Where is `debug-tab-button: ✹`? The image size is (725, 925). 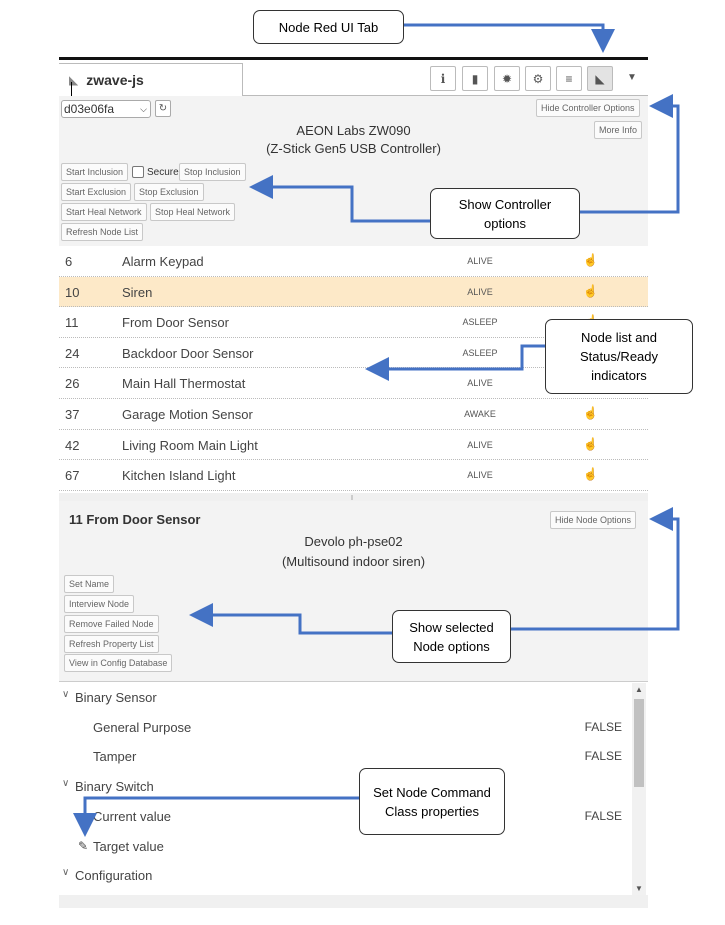
debug-tab-button: ✹ is located at coordinates (507, 78).